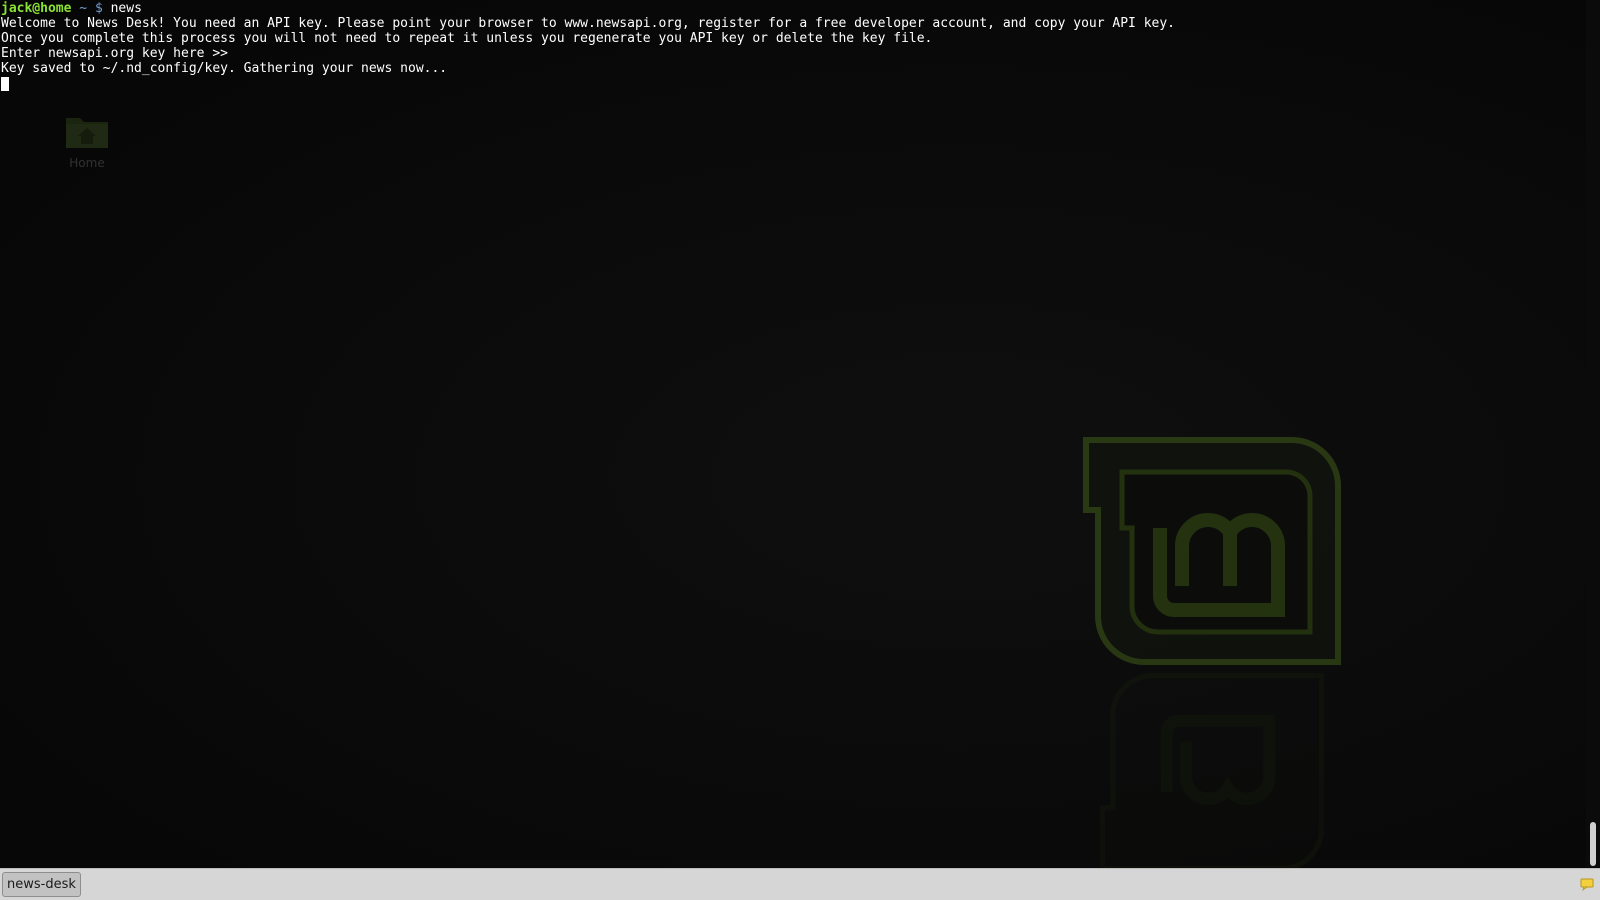  What do you see at coordinates (800, 884) in the screenshot?
I see `bottom-panel: news-desk` at bounding box center [800, 884].